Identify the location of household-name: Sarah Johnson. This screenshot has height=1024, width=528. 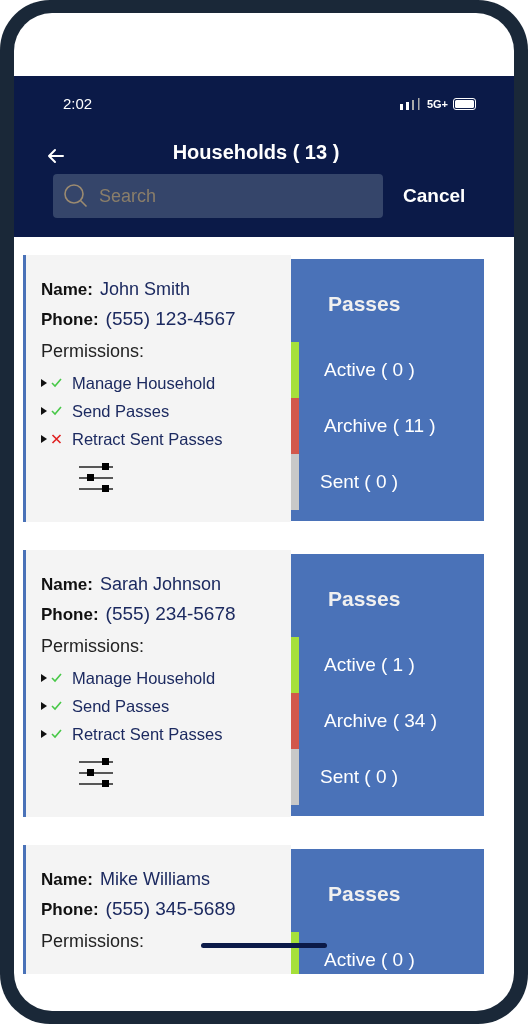
(160, 584).